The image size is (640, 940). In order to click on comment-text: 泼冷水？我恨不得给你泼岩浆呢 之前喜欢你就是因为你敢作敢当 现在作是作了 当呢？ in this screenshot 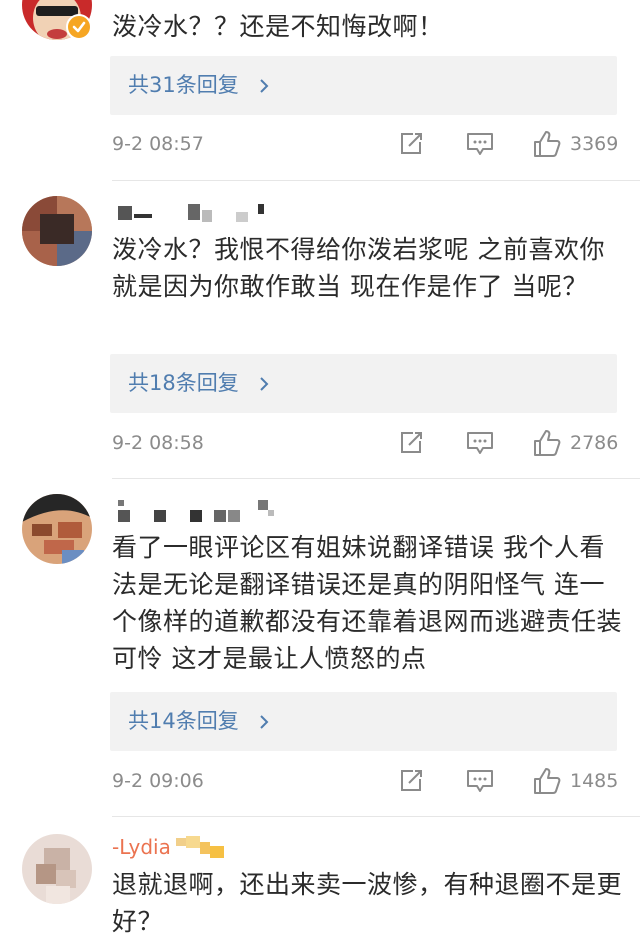, I will do `click(358, 268)`.